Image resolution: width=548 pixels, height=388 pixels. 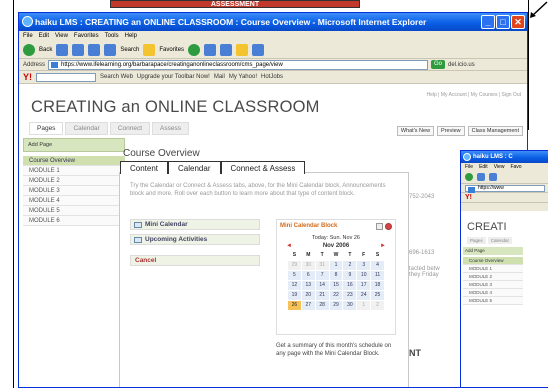 I want to click on tab-assess: Assess, so click(x=170, y=128).